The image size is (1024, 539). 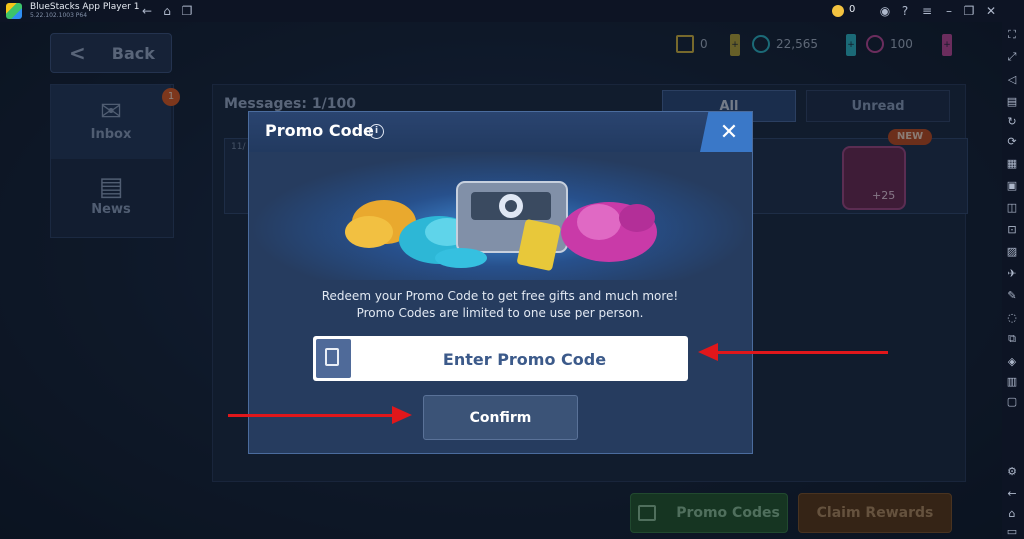 What do you see at coordinates (1012, 163) in the screenshot?
I see `performance-icon: ▦` at bounding box center [1012, 163].